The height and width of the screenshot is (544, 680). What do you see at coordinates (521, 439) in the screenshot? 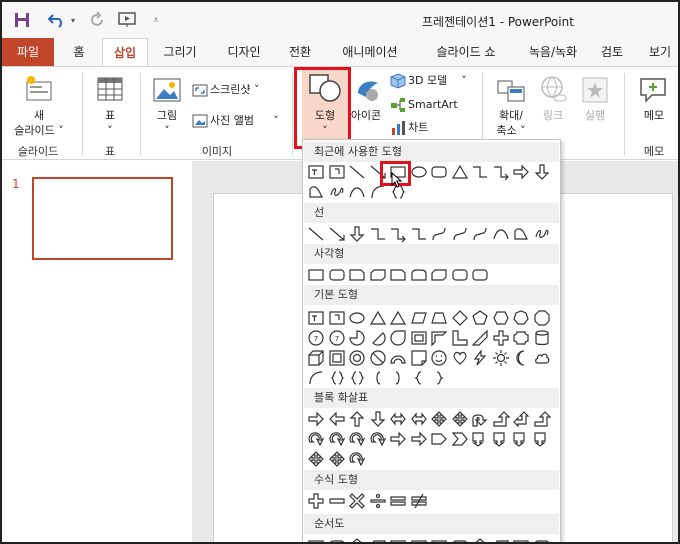
I see `callout-shape-icon` at bounding box center [521, 439].